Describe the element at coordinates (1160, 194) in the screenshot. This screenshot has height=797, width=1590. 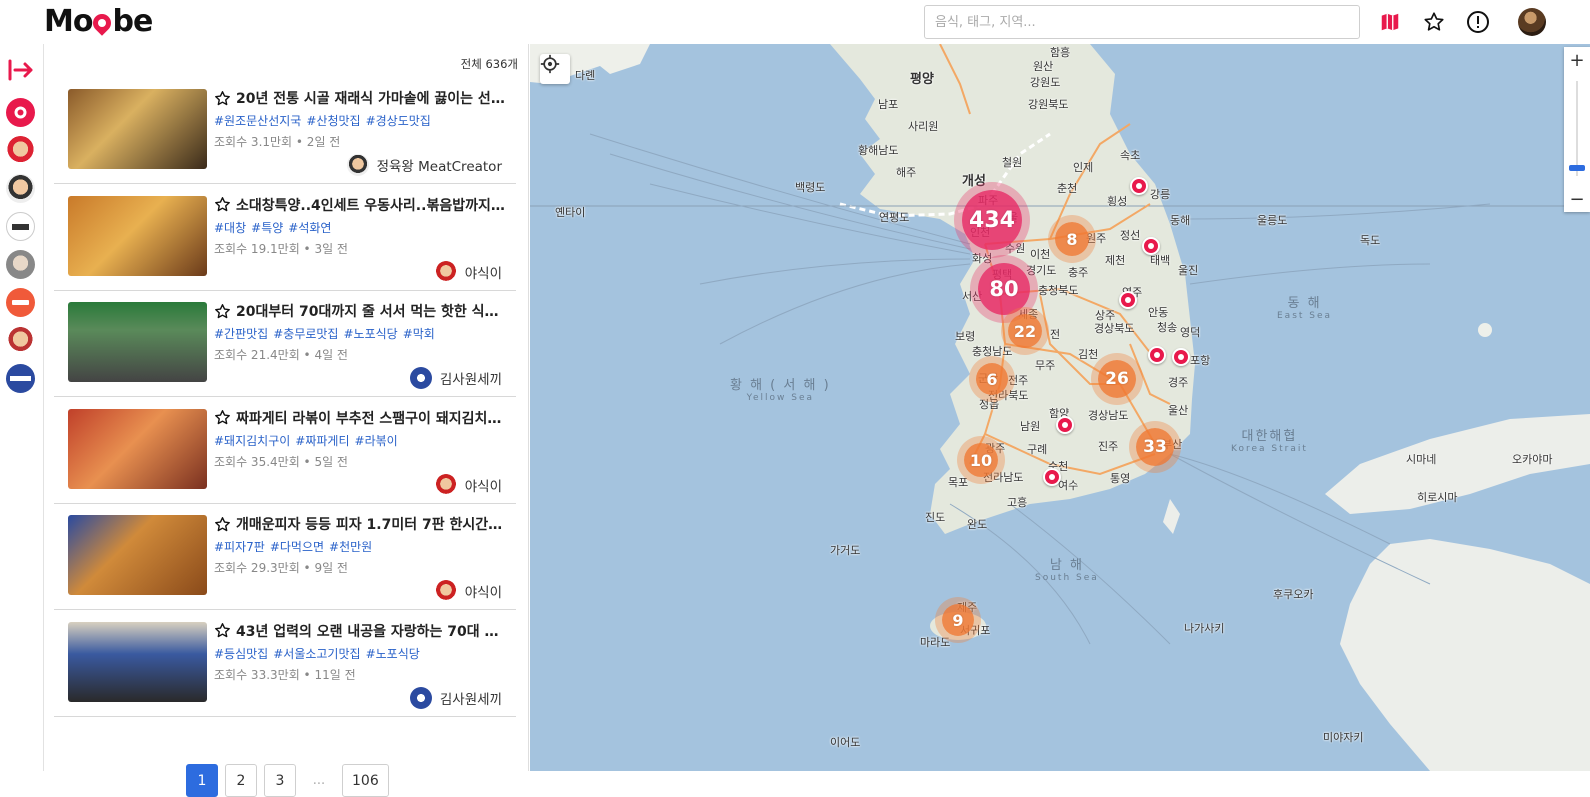
I see `map-label-gangneung: 강릉` at that location.